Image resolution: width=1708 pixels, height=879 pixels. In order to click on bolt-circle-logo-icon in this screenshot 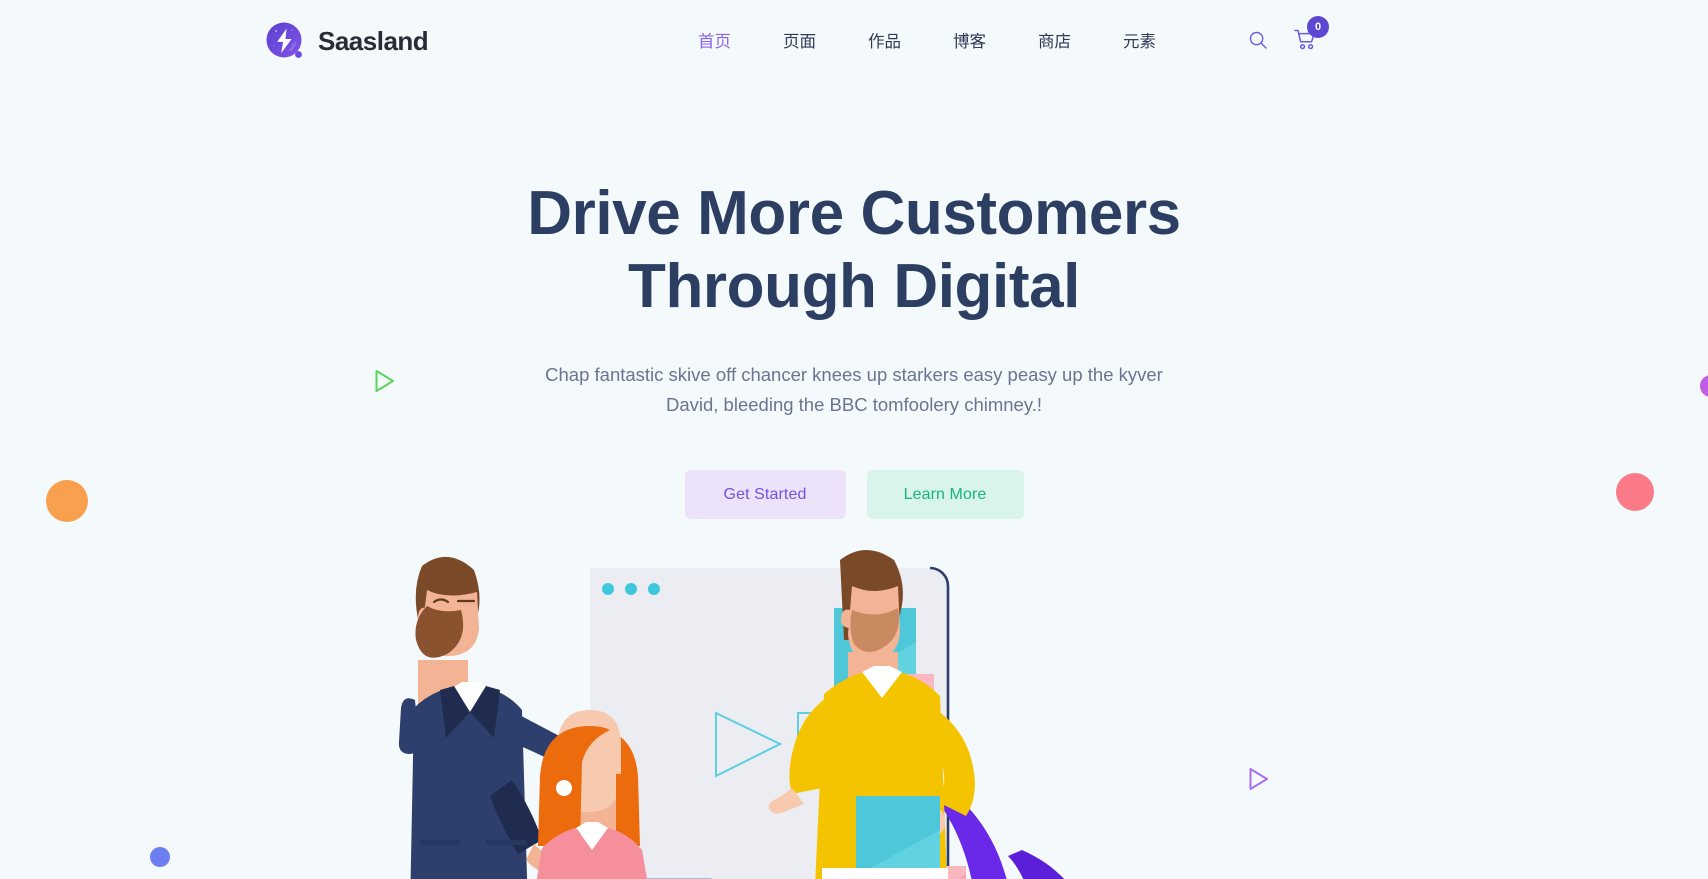, I will do `click(285, 41)`.